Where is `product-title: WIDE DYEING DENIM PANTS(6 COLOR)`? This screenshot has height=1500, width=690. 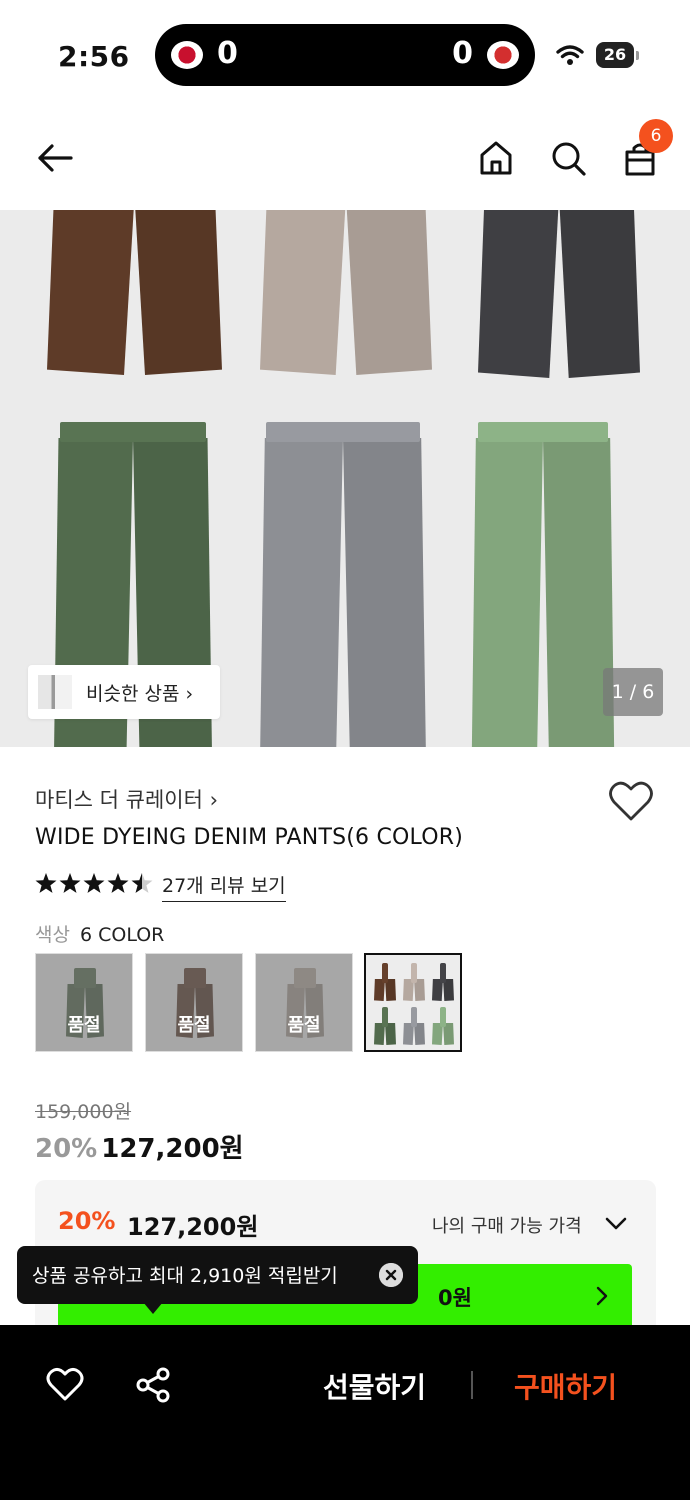
product-title: WIDE DYEING DENIM PANTS(6 COLOR) is located at coordinates (249, 837).